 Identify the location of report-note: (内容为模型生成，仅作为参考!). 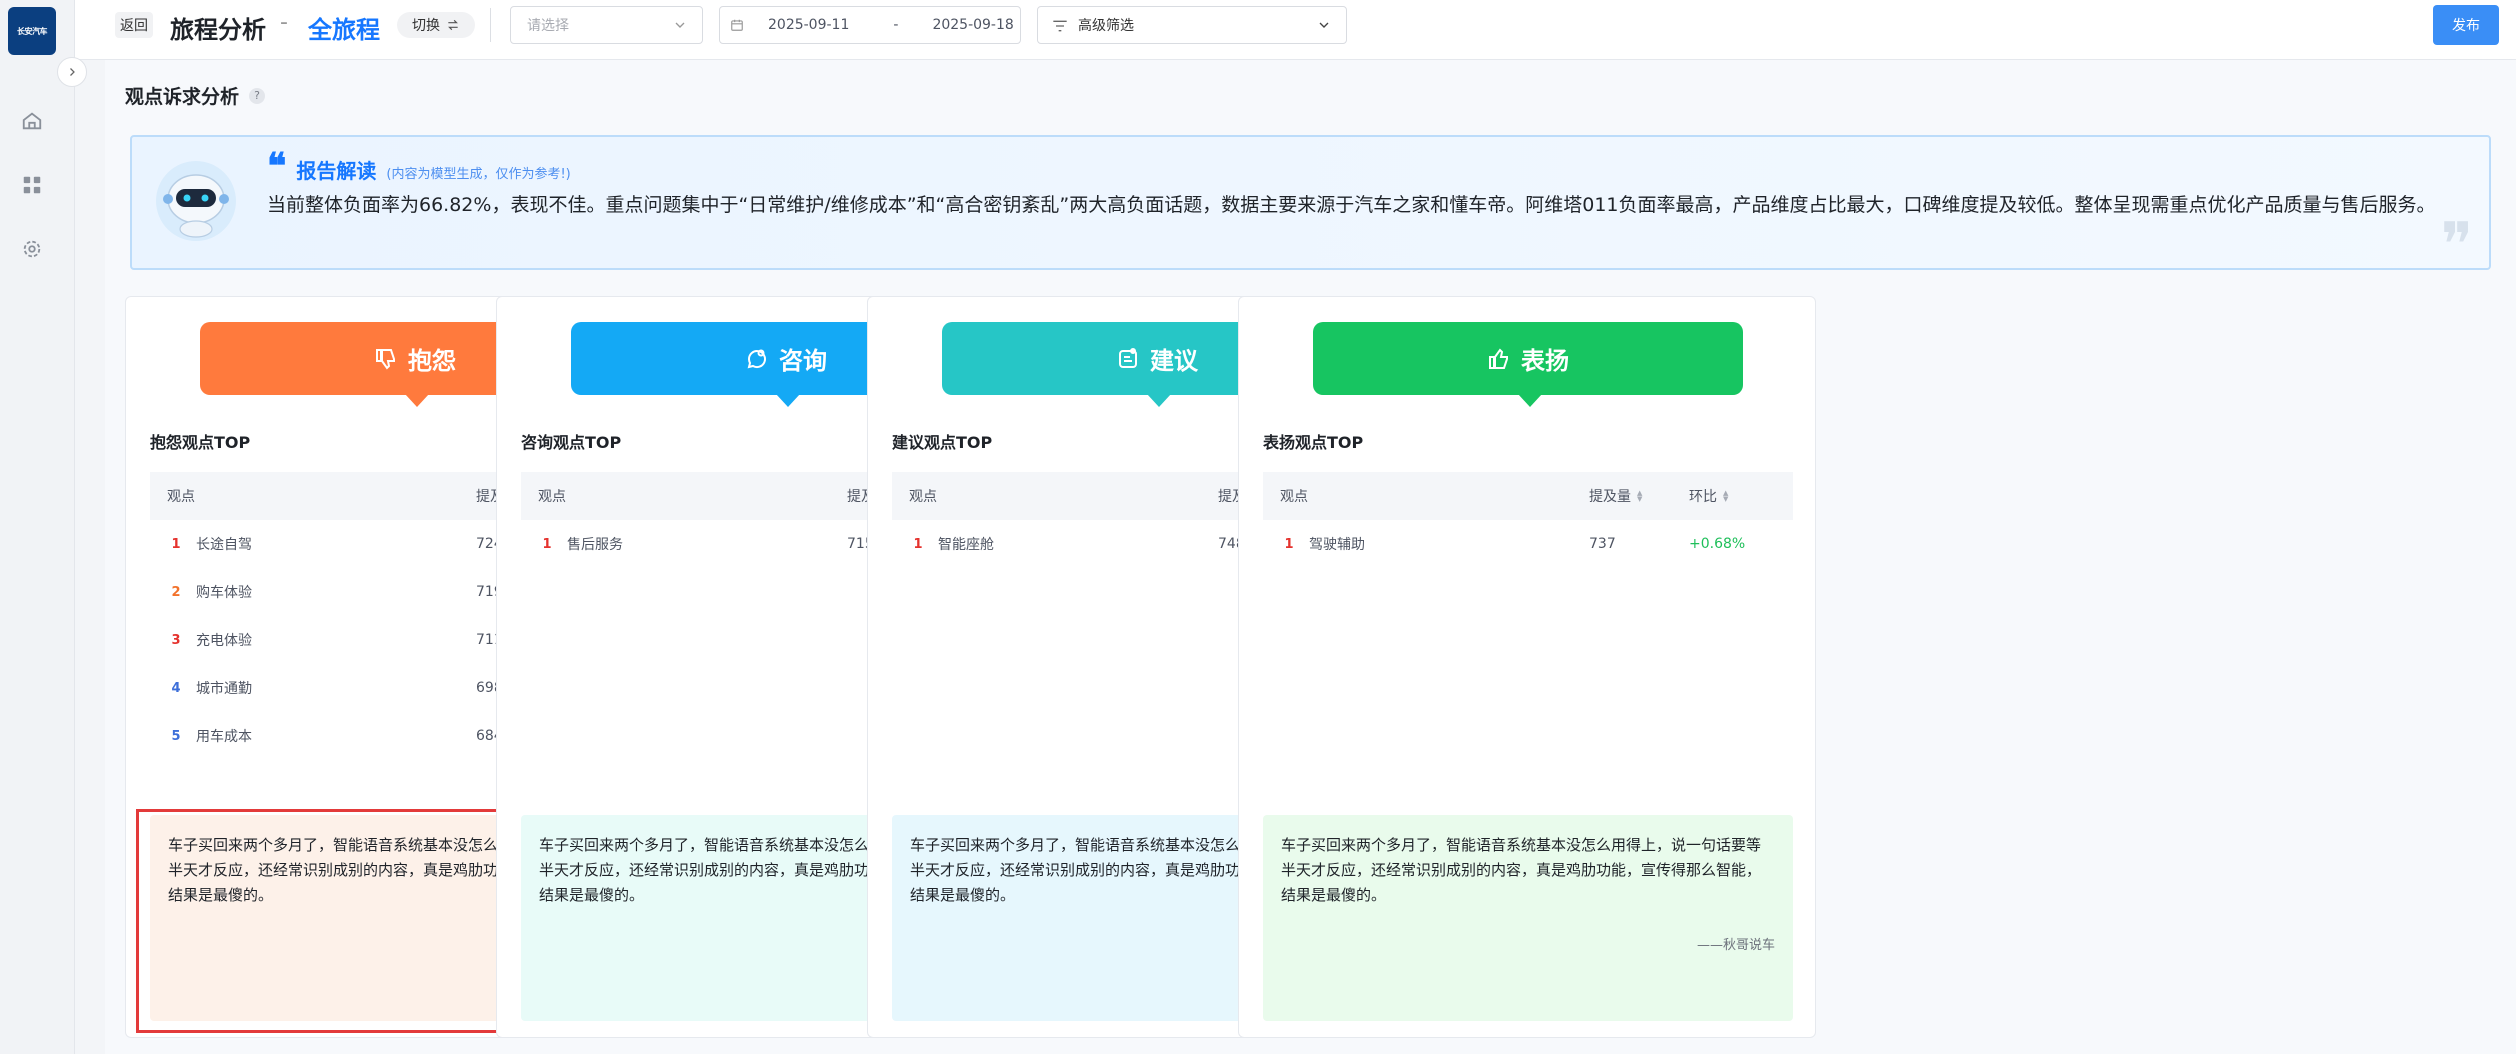
(478, 174).